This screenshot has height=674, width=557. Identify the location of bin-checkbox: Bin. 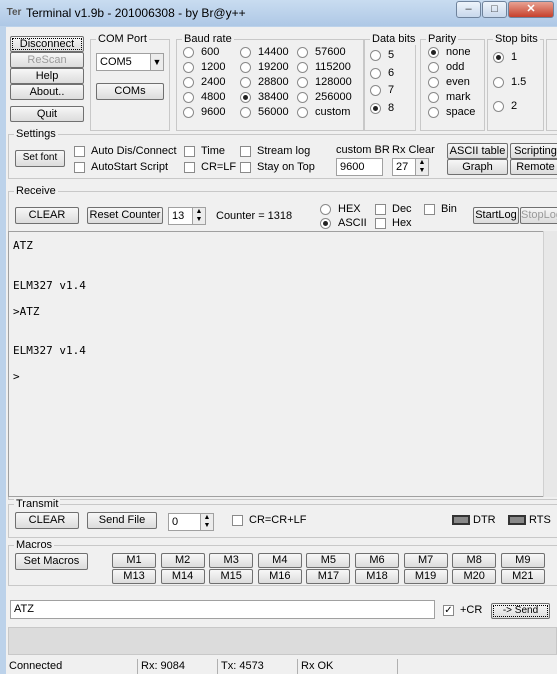
(440, 209).